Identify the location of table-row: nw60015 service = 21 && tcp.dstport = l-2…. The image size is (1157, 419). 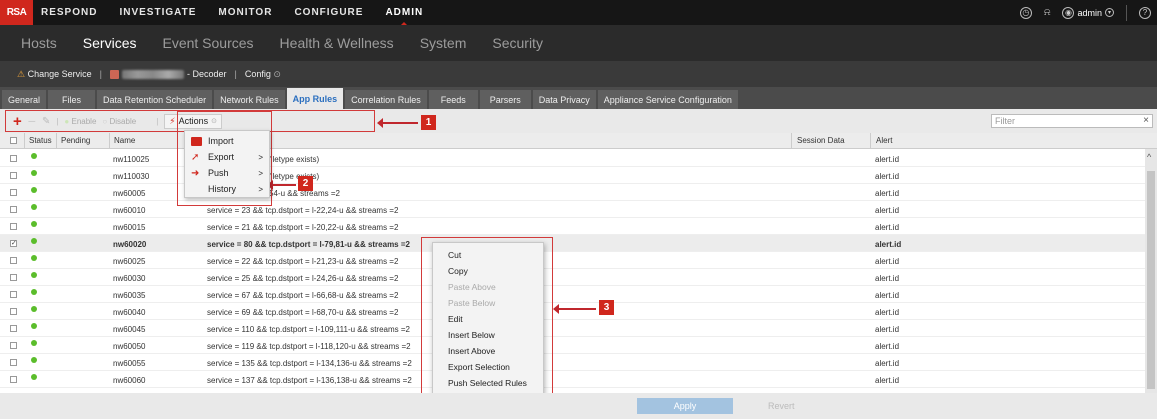
(572, 226).